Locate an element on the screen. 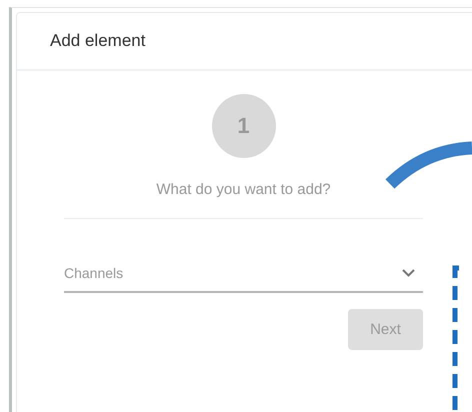  chevron-down-icon is located at coordinates (408, 273).